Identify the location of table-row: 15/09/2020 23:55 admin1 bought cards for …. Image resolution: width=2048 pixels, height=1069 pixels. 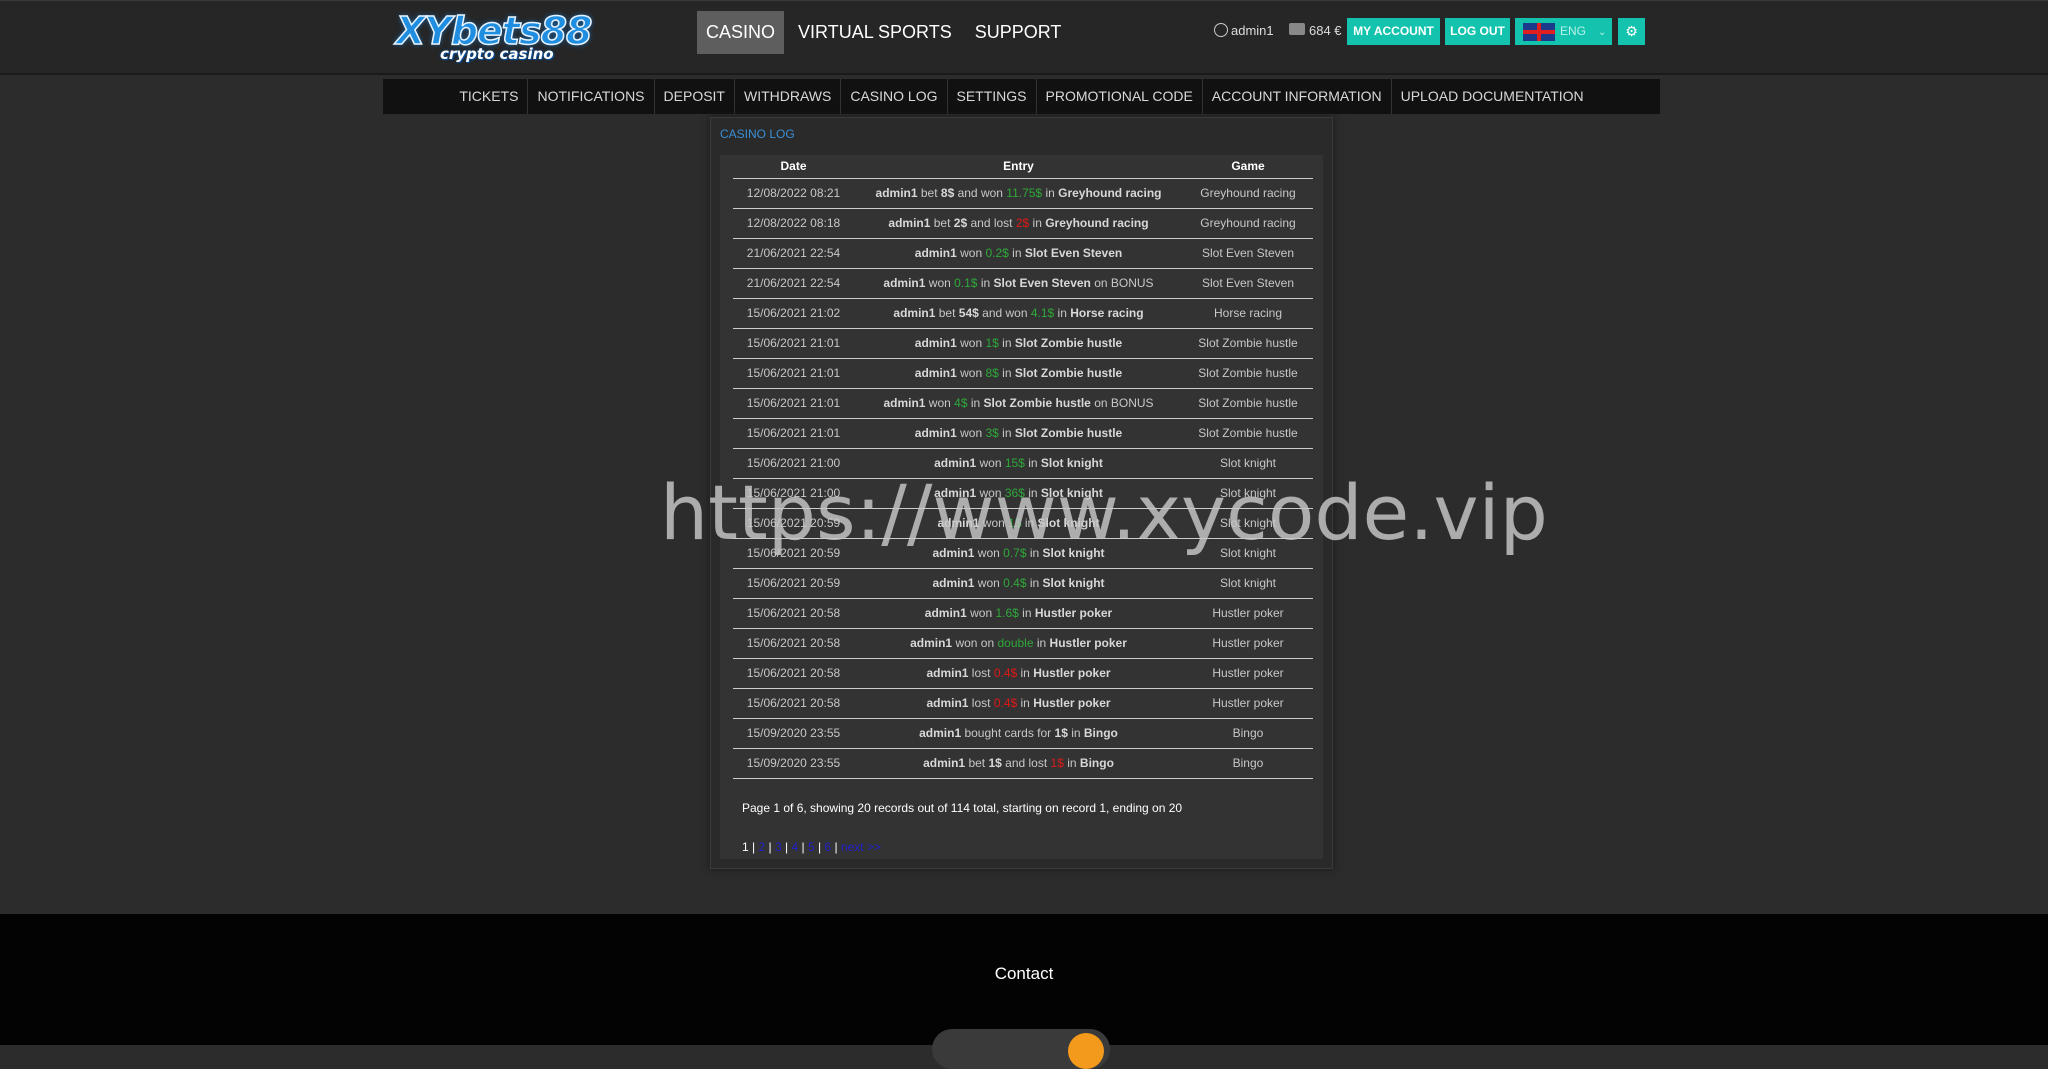
(1023, 733).